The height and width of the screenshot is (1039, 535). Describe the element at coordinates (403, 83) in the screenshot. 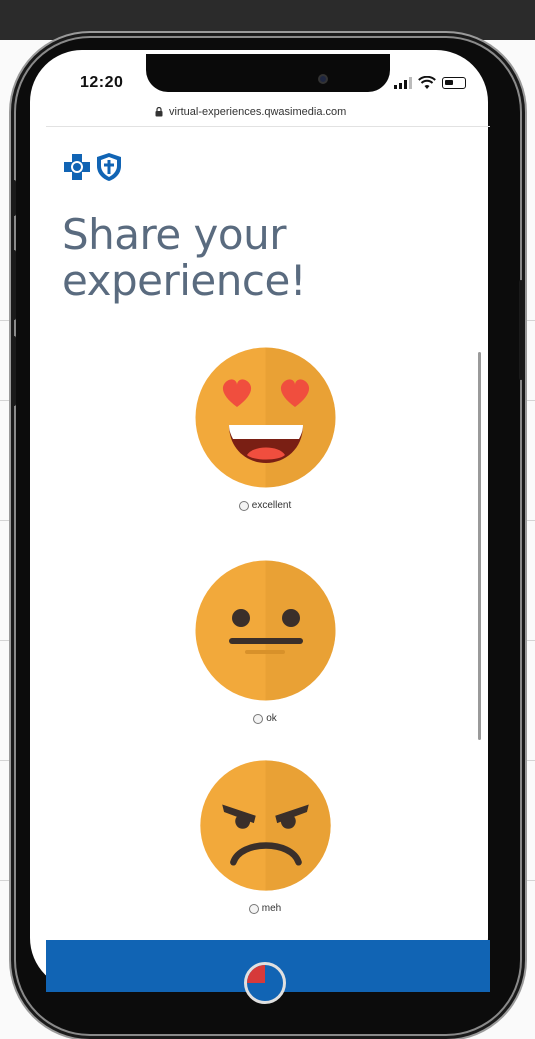

I see `cellular-signal-icon` at that location.